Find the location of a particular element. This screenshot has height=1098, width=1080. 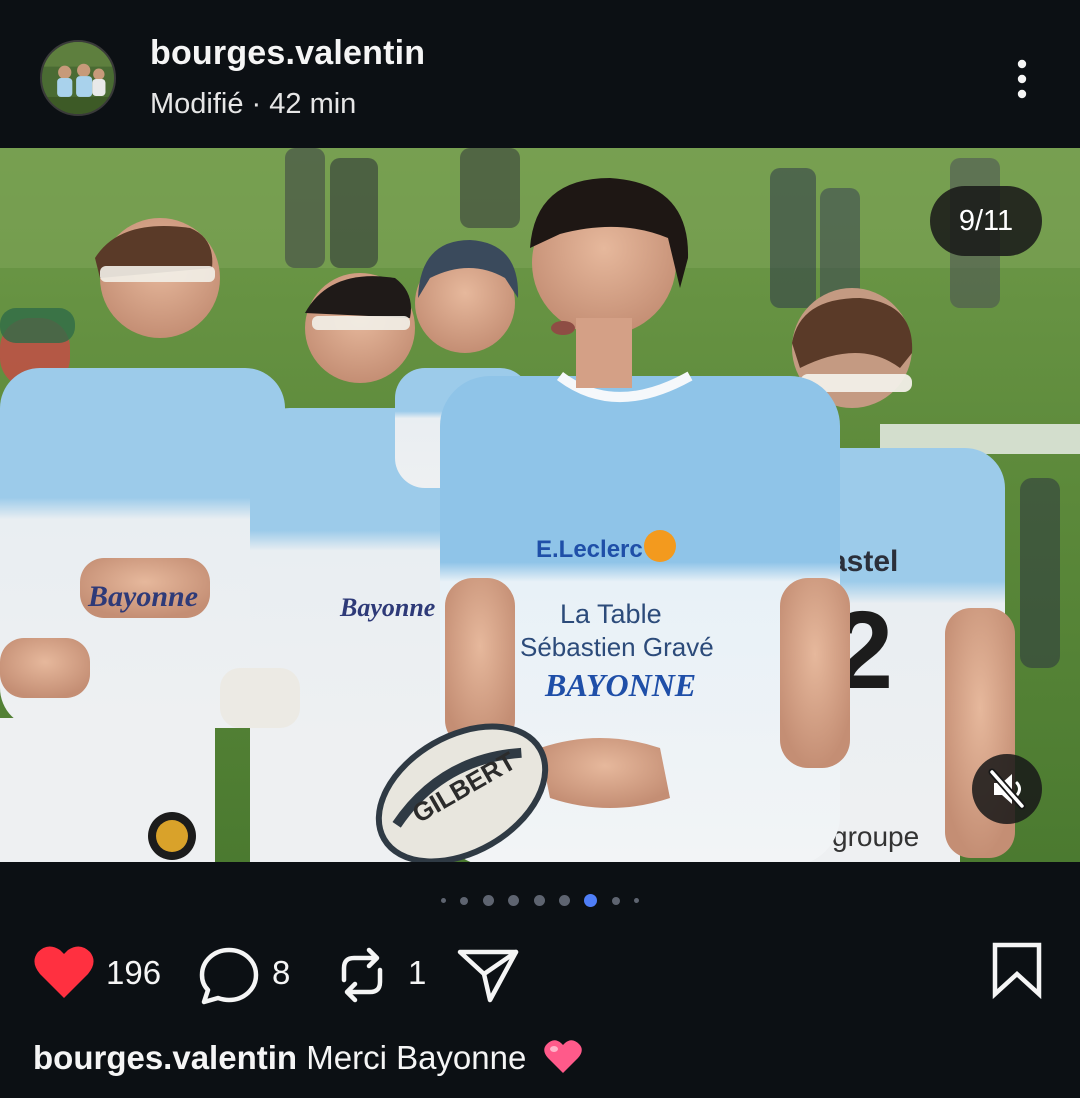

jersey-line1: La Table is located at coordinates (611, 614).